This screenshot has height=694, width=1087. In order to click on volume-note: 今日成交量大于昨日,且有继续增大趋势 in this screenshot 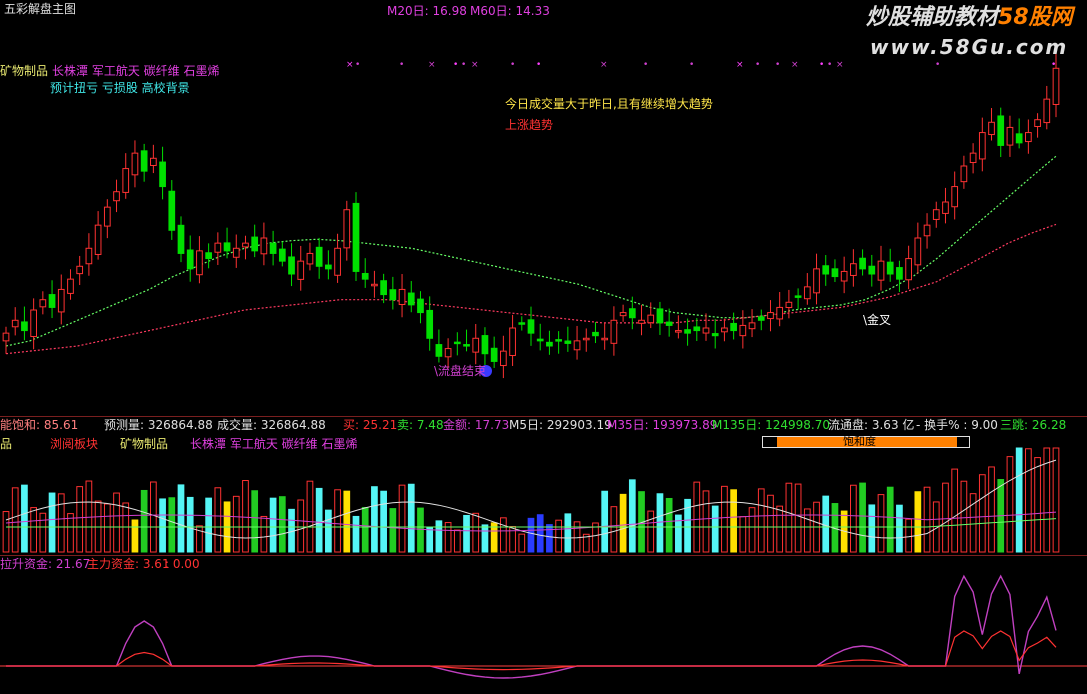, I will do `click(609, 104)`.